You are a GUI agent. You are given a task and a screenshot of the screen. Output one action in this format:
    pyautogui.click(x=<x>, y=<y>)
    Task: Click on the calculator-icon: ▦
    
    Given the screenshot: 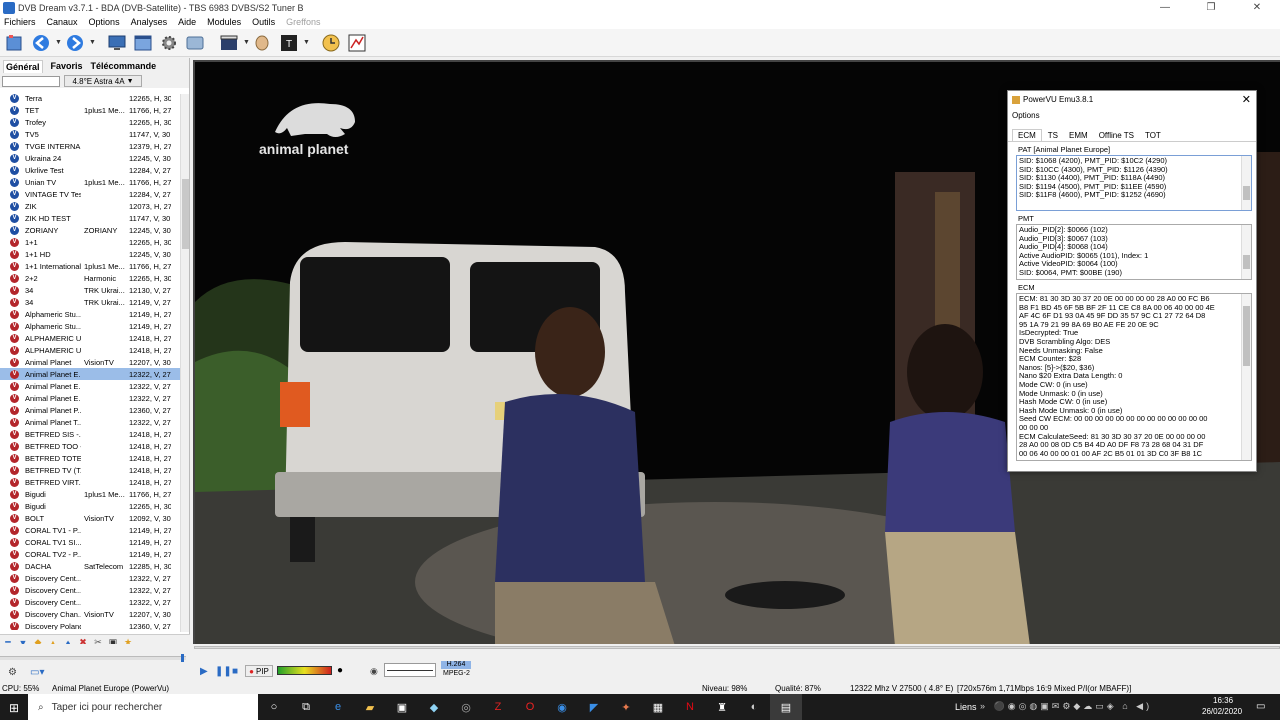 What is the action you would take?
    pyautogui.click(x=658, y=707)
    